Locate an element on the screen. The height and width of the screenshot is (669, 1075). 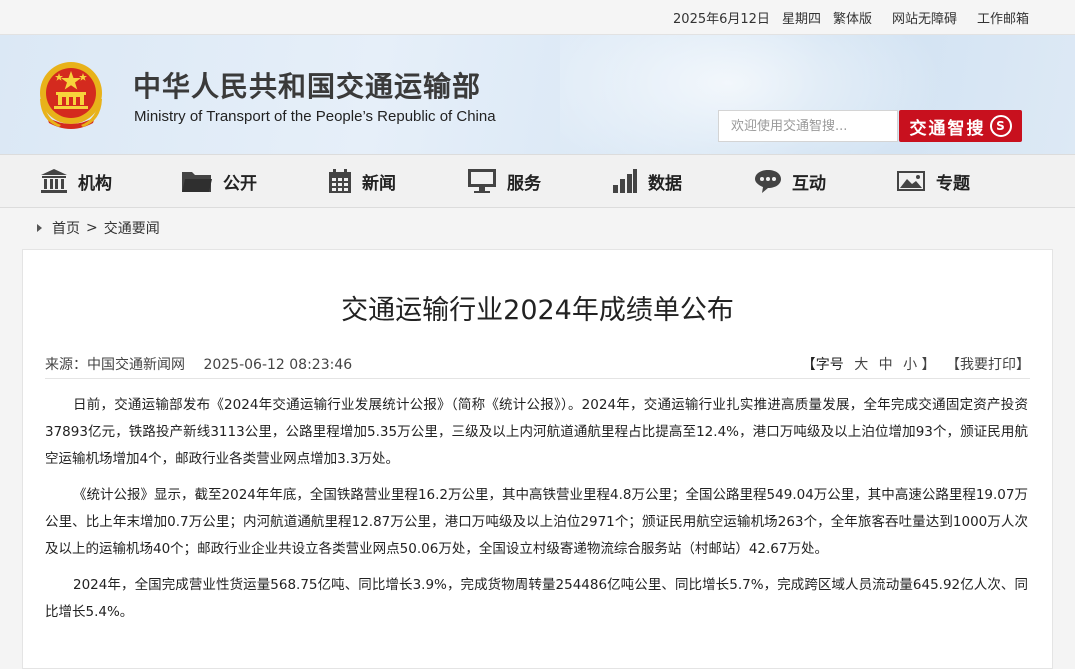
article-datetime: 2025-06-12 08:23:46 is located at coordinates (278, 365).